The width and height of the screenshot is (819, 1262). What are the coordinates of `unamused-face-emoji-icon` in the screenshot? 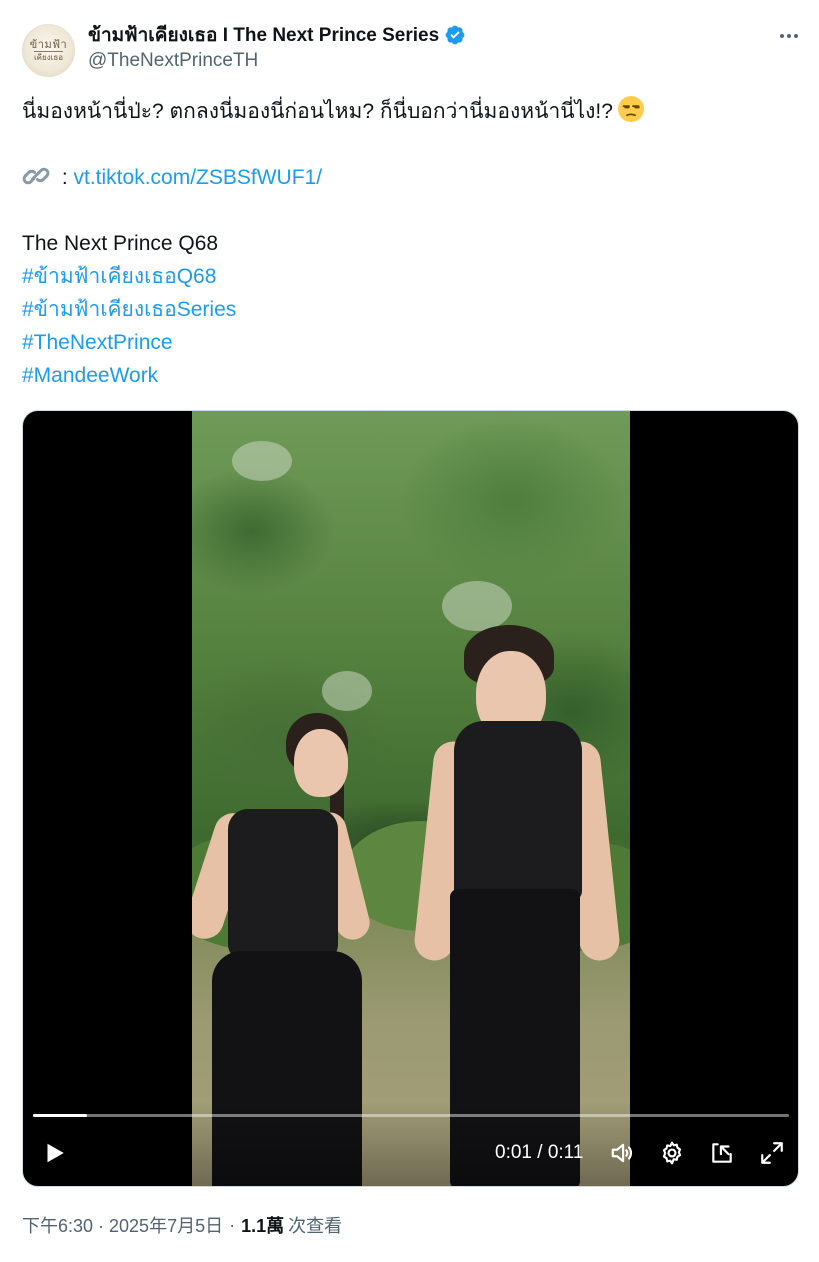 It's located at (631, 109).